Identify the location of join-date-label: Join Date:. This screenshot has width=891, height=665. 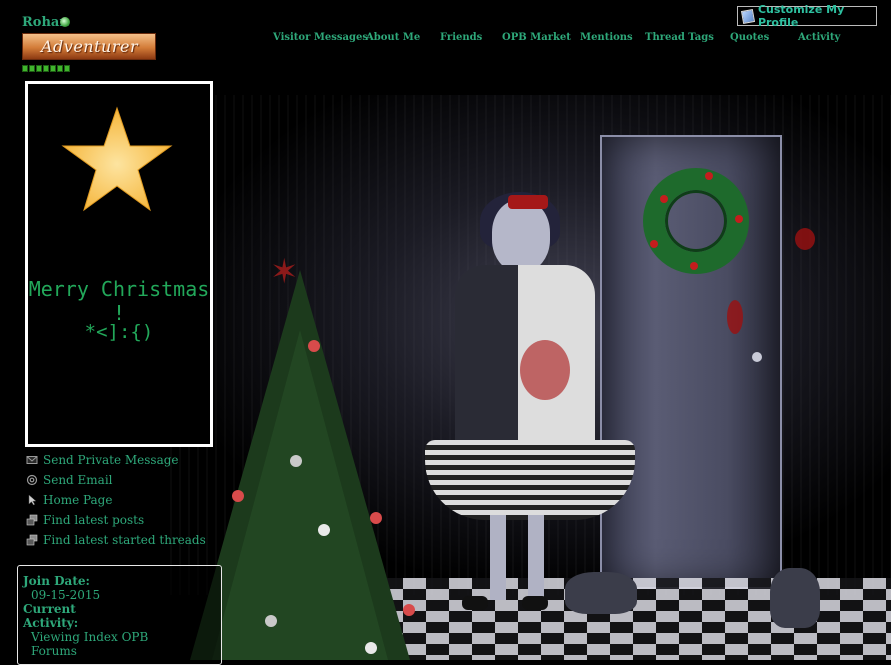
(56, 581).